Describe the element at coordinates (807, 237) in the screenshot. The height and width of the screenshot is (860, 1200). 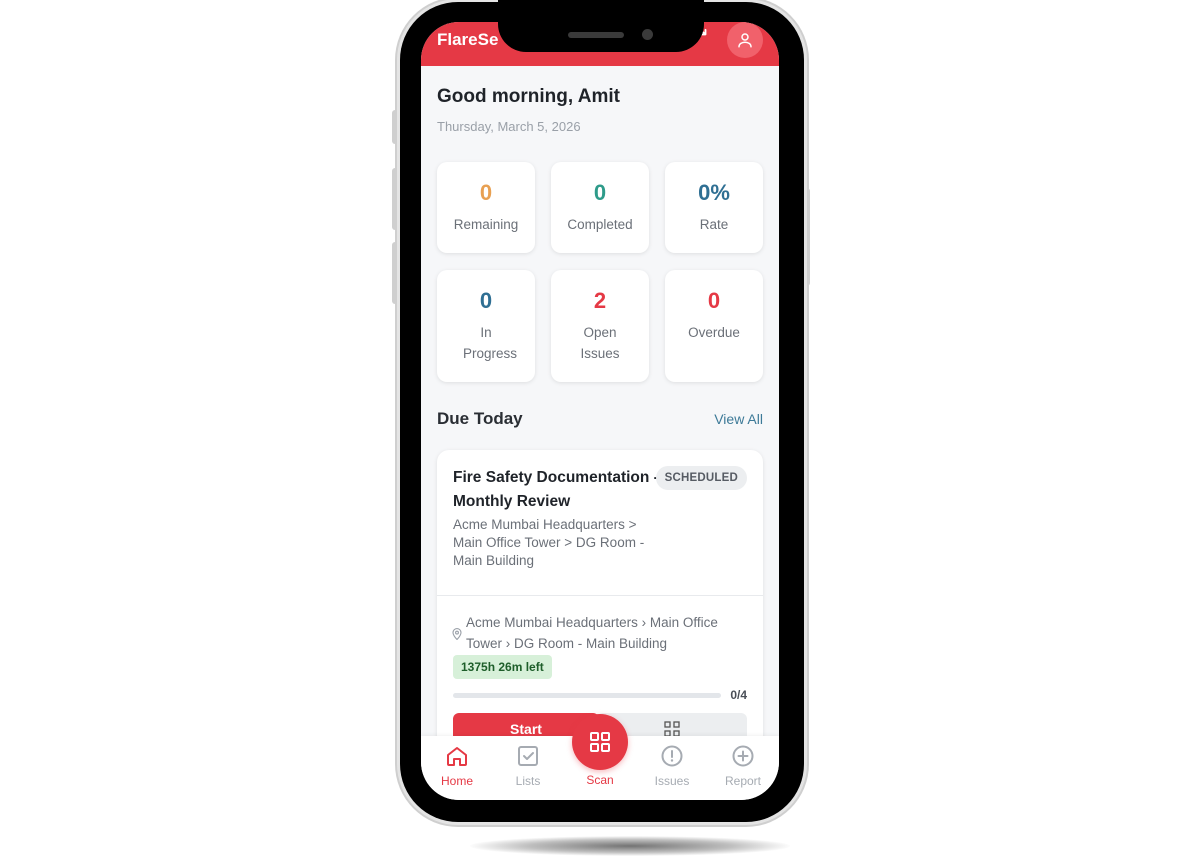
I see `phone-power-button` at that location.